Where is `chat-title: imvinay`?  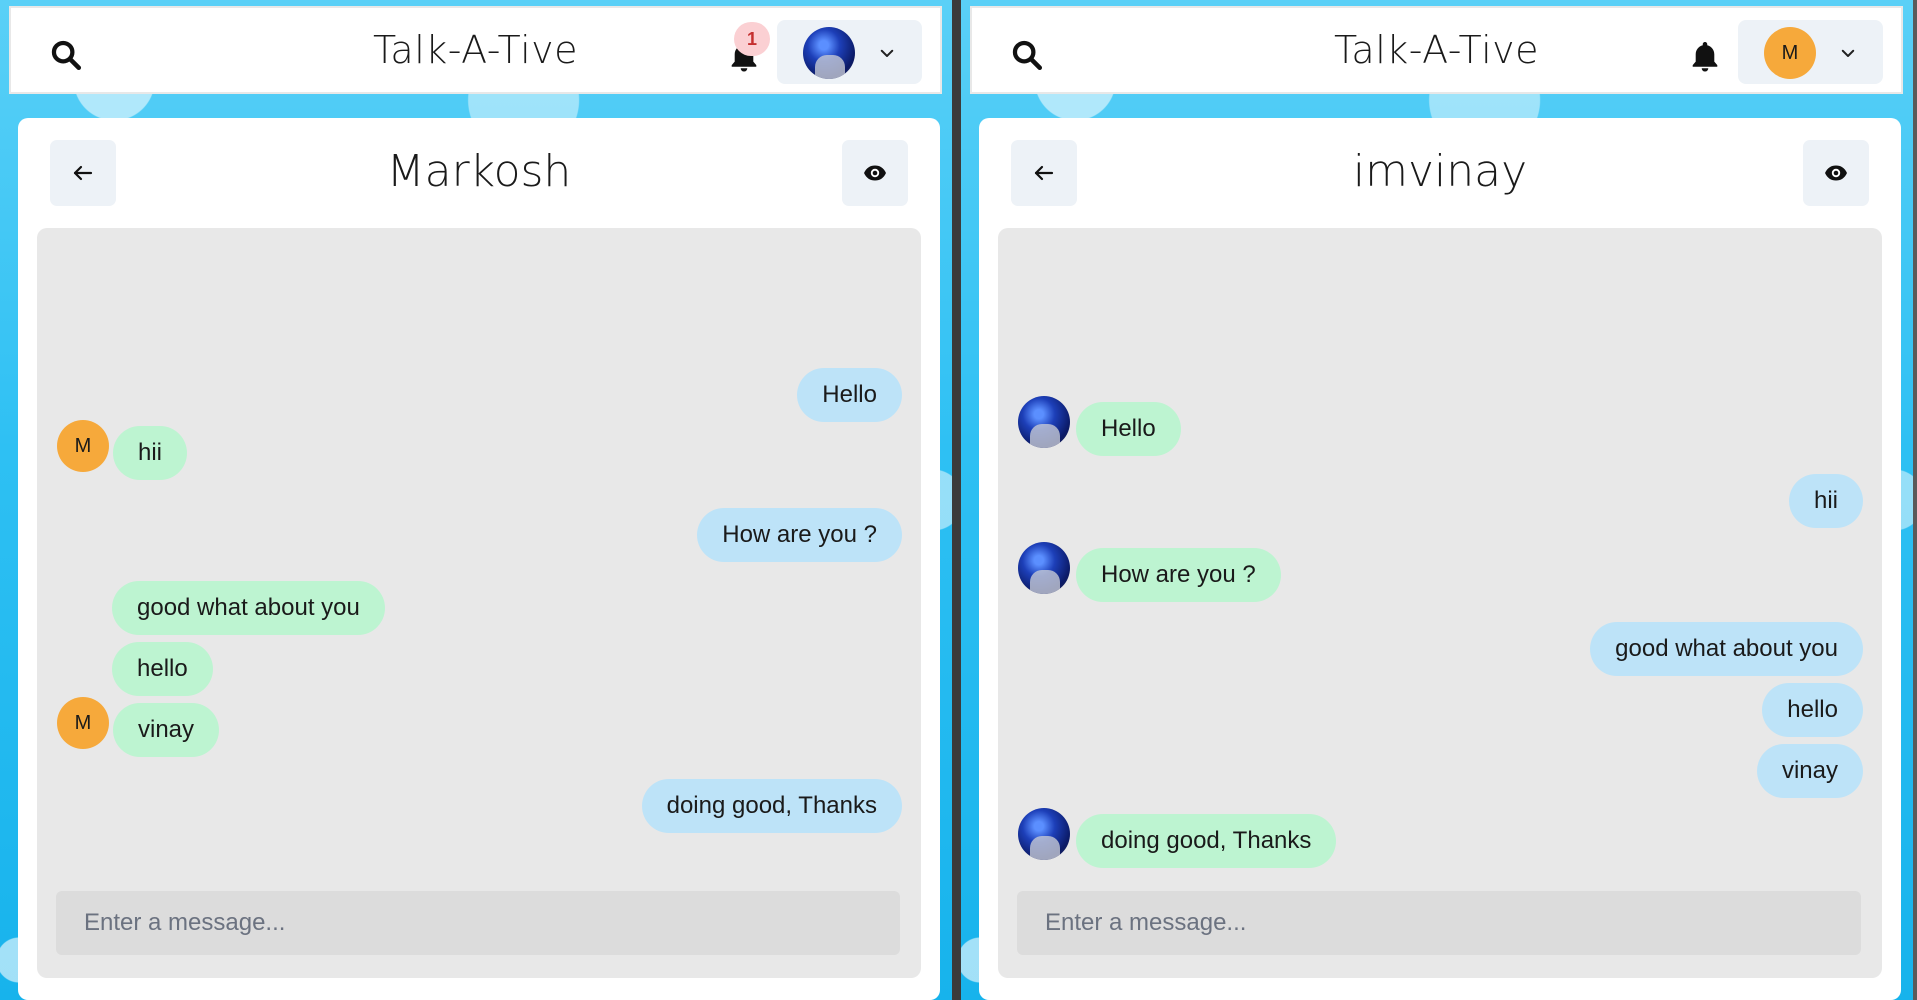
chat-title: imvinay is located at coordinates (1440, 171).